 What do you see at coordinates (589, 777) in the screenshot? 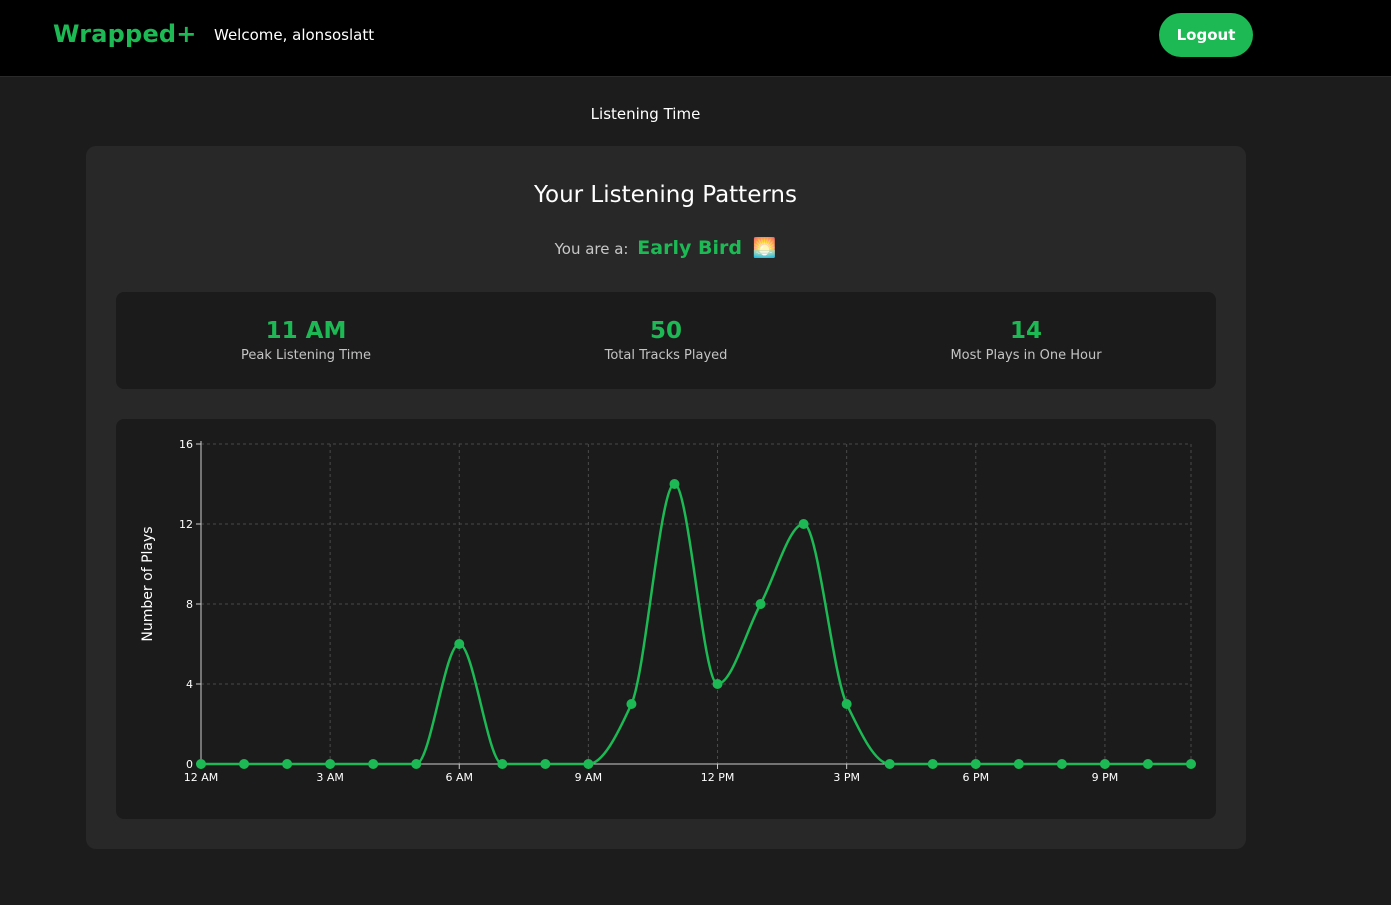
I see `x-tick-label: 9 AM` at bounding box center [589, 777].